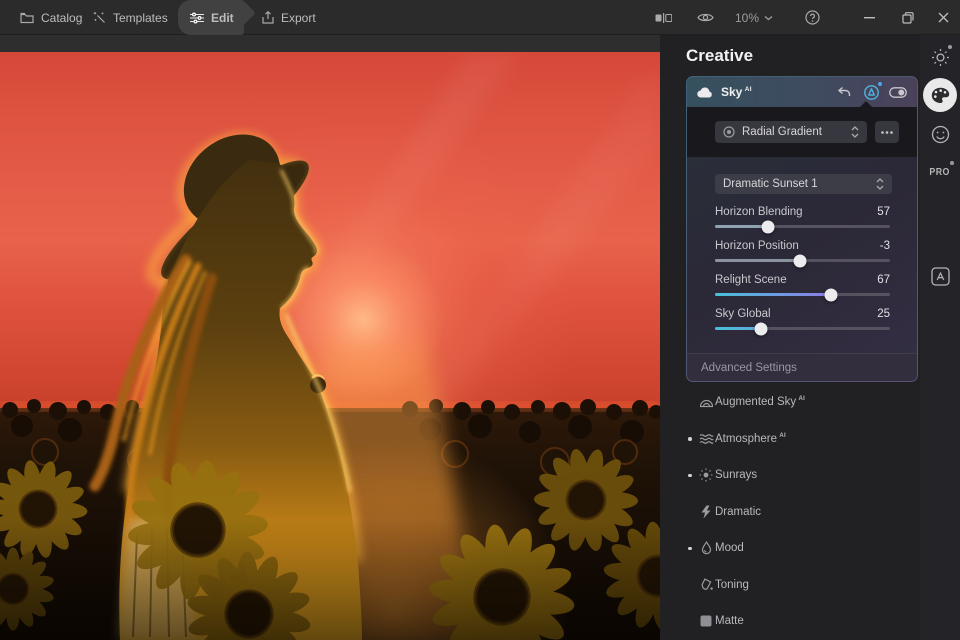  What do you see at coordinates (802, 92) in the screenshot?
I see `sky-ai-header: Sky AI` at bounding box center [802, 92].